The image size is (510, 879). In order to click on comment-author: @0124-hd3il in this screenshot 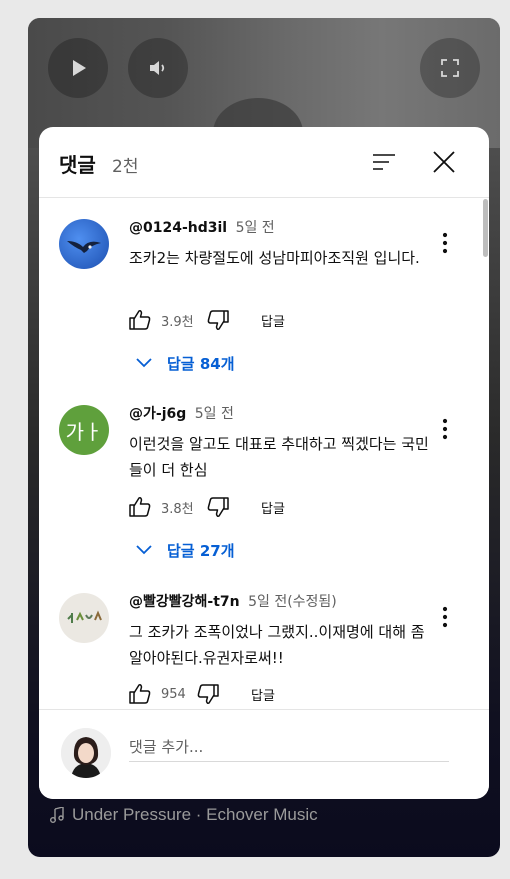, I will do `click(178, 228)`.